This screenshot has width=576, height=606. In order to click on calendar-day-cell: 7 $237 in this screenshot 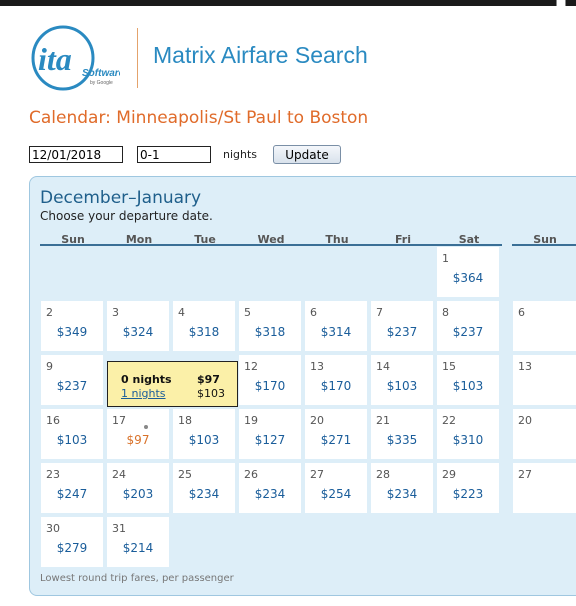, I will do `click(402, 326)`.